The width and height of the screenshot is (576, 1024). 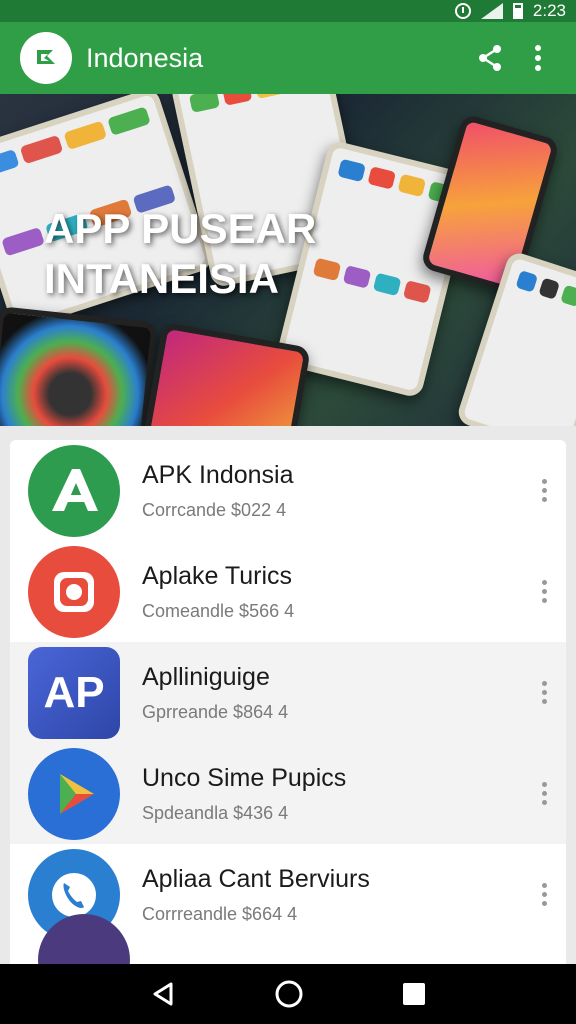 I want to click on list-item: Unco Sime Pupics Spdeandla $436 4, so click(x=288, y=793).